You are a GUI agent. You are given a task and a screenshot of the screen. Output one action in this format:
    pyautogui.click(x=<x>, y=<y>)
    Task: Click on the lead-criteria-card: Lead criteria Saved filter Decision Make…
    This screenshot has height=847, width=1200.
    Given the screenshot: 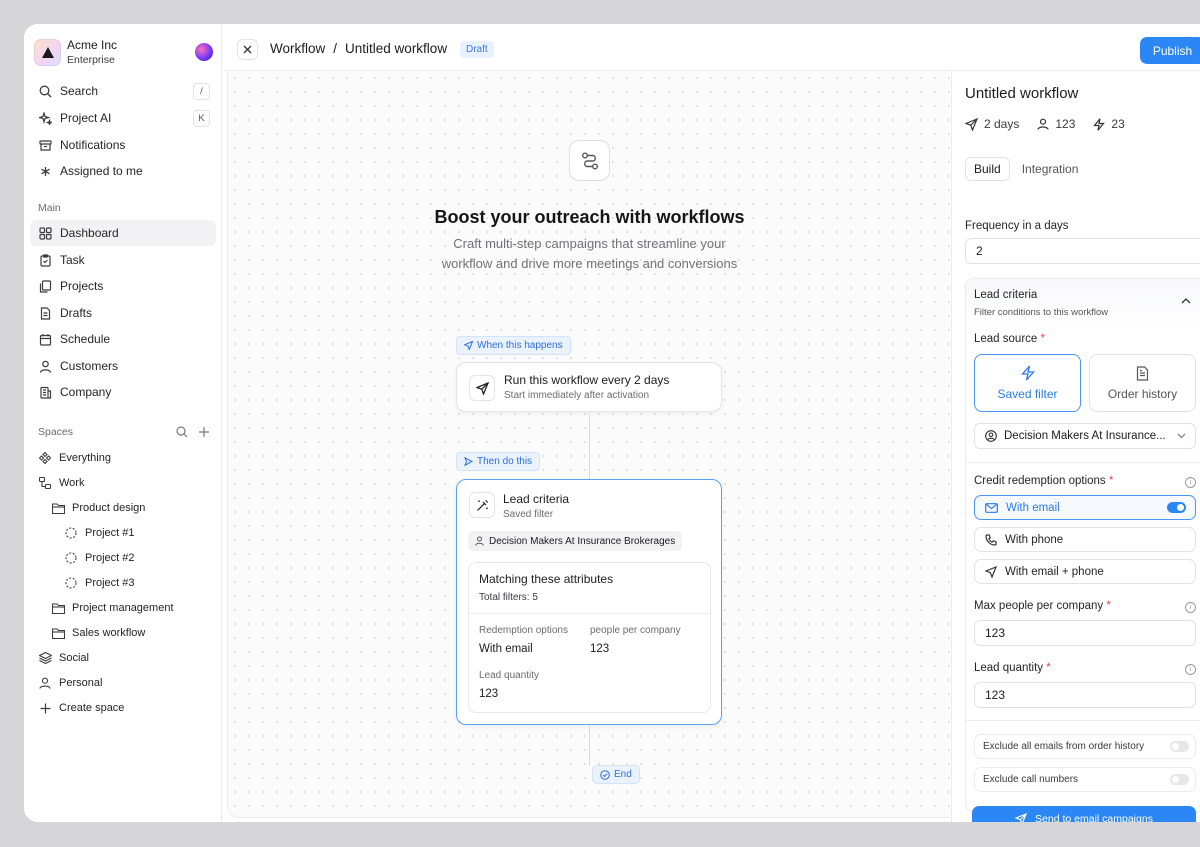 What is the action you would take?
    pyautogui.click(x=589, y=602)
    